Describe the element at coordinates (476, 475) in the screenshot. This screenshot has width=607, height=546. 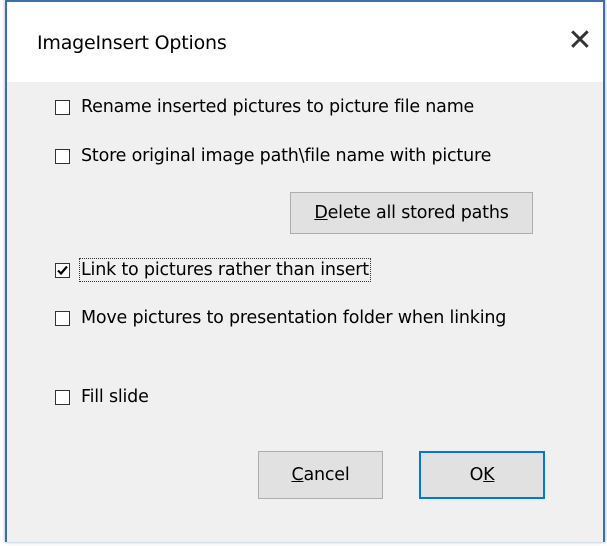
I see `button-label: O` at that location.